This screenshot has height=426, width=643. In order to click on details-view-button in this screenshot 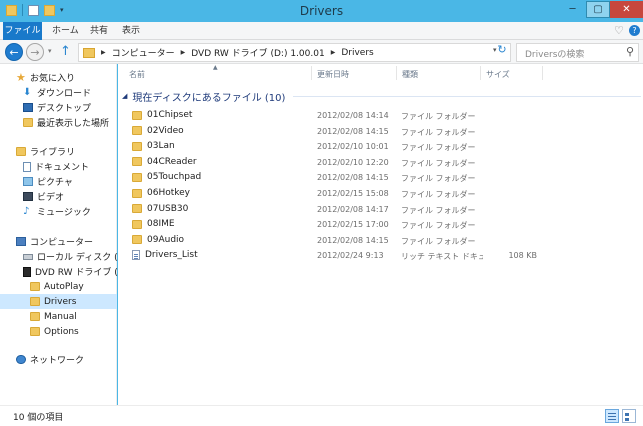, I will do `click(612, 416)`.